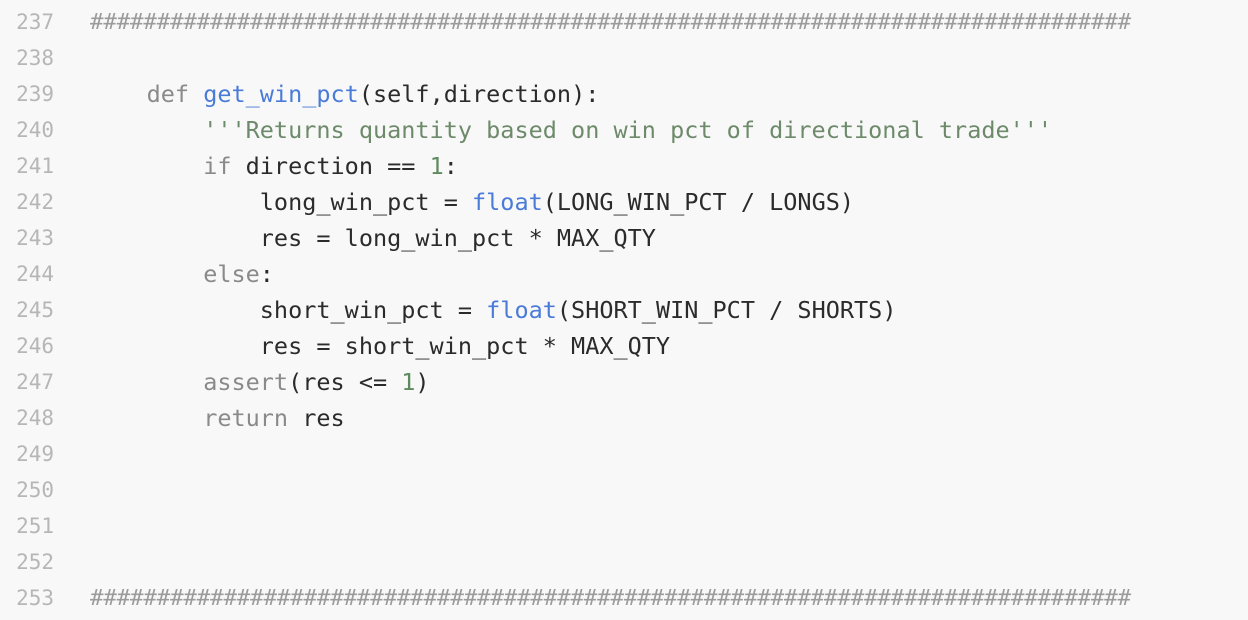 The image size is (1248, 620). Describe the element at coordinates (35, 382) in the screenshot. I see `line-number: 247` at that location.